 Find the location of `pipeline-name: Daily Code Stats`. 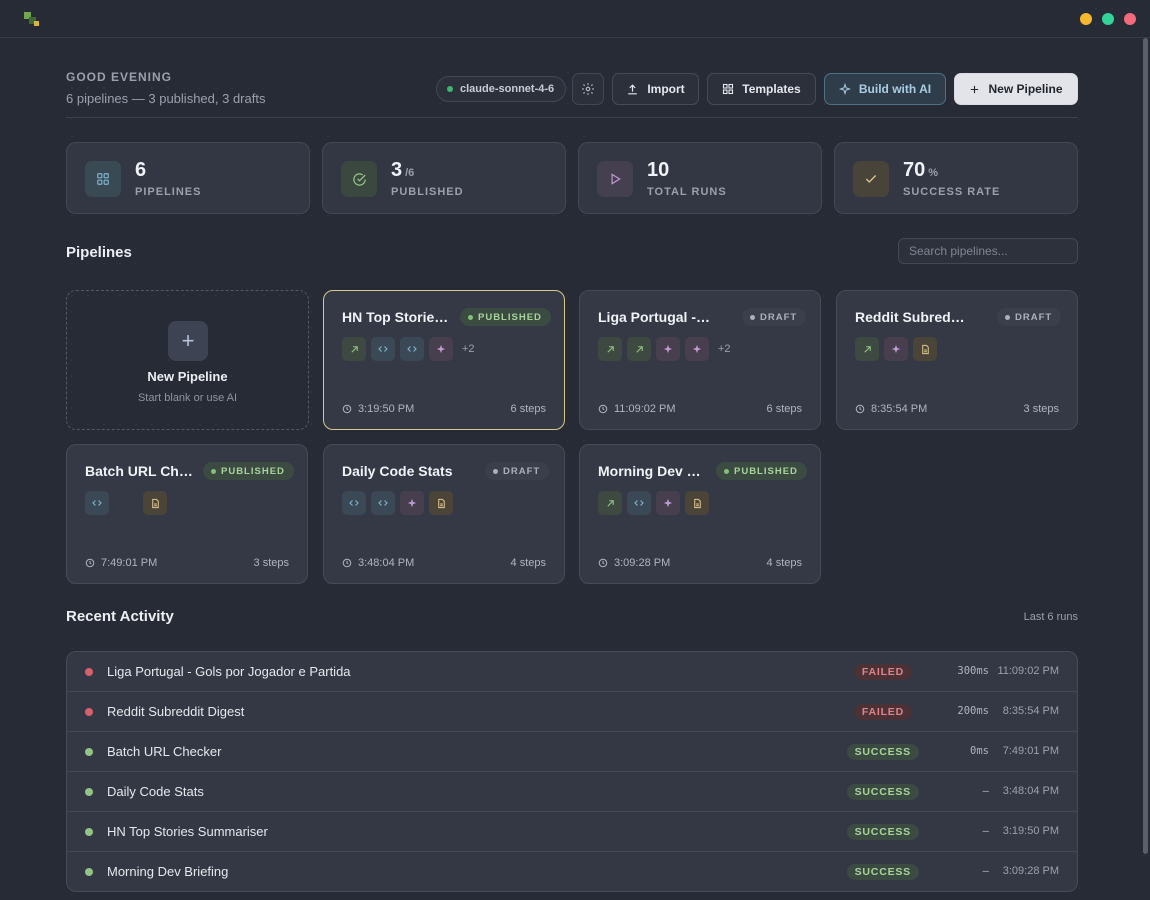

pipeline-name: Daily Code Stats is located at coordinates (397, 471).